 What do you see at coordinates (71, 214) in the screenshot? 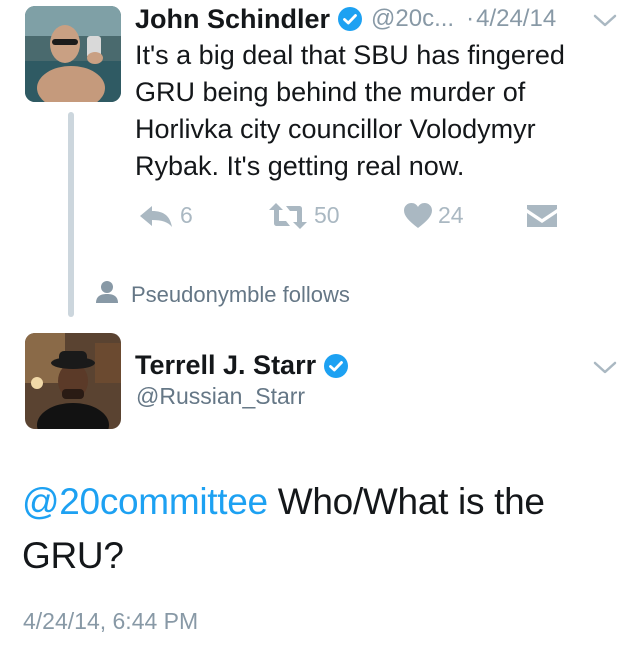
I see `thread-line` at bounding box center [71, 214].